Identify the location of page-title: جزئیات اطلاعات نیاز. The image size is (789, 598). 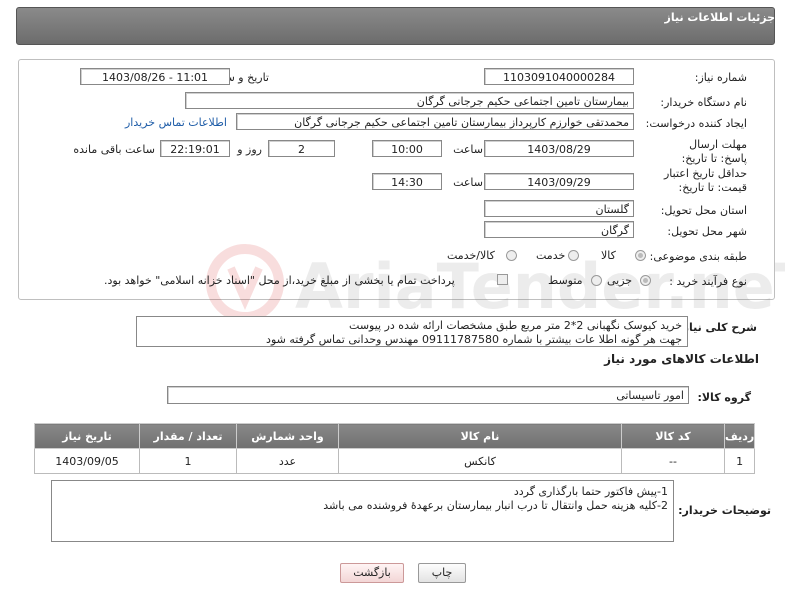
(720, 17).